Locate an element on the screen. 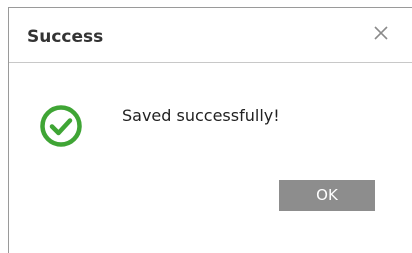 Image resolution: width=412 pixels, height=253 pixels. dialog-title: Success is located at coordinates (65, 37).